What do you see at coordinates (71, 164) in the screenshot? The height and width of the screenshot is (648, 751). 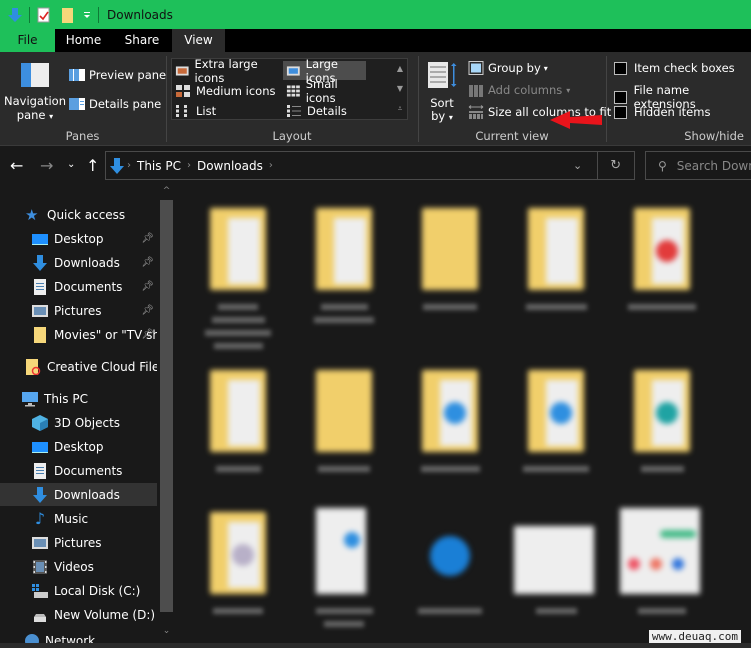 I see `recent-locations-chevron-icon: ⌄` at bounding box center [71, 164].